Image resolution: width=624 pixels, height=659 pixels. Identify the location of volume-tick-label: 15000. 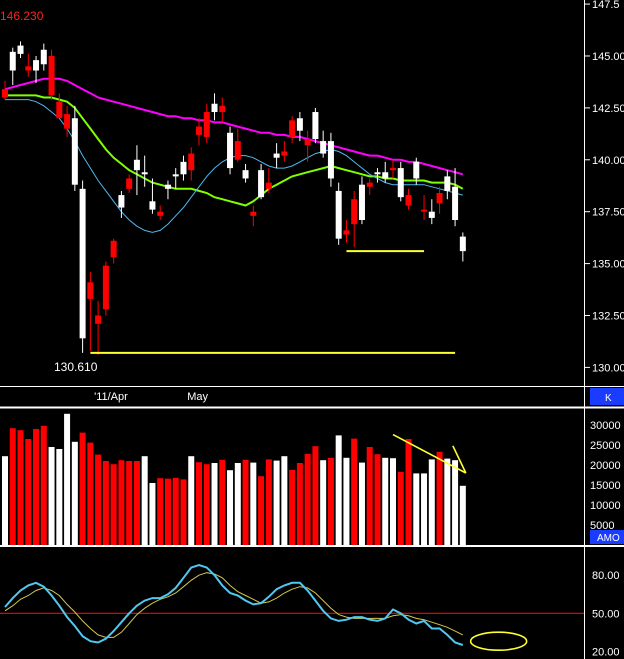
(605, 486).